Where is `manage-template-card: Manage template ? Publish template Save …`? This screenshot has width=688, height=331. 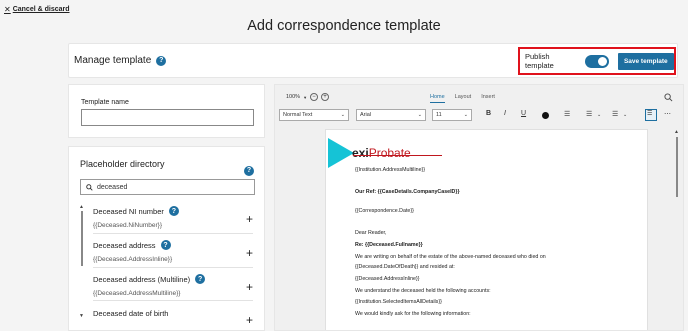 manage-template-card: Manage template ? Publish template Save … is located at coordinates (373, 60).